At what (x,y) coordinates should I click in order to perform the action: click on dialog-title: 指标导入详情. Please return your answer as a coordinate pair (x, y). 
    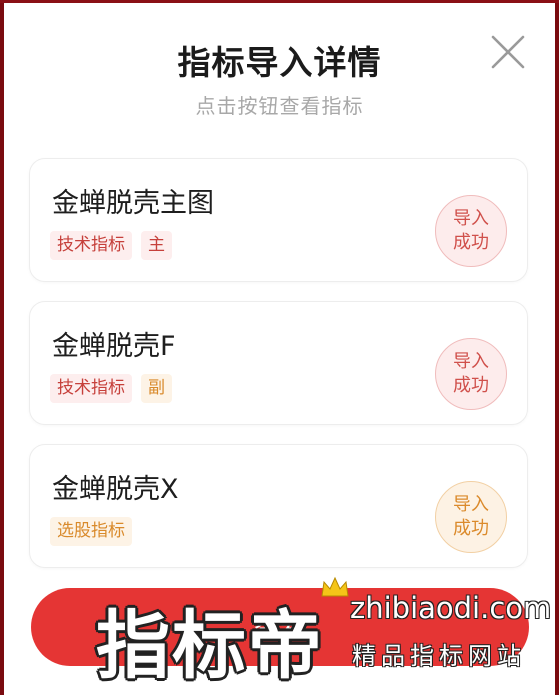
    Looking at the image, I should click on (279, 62).